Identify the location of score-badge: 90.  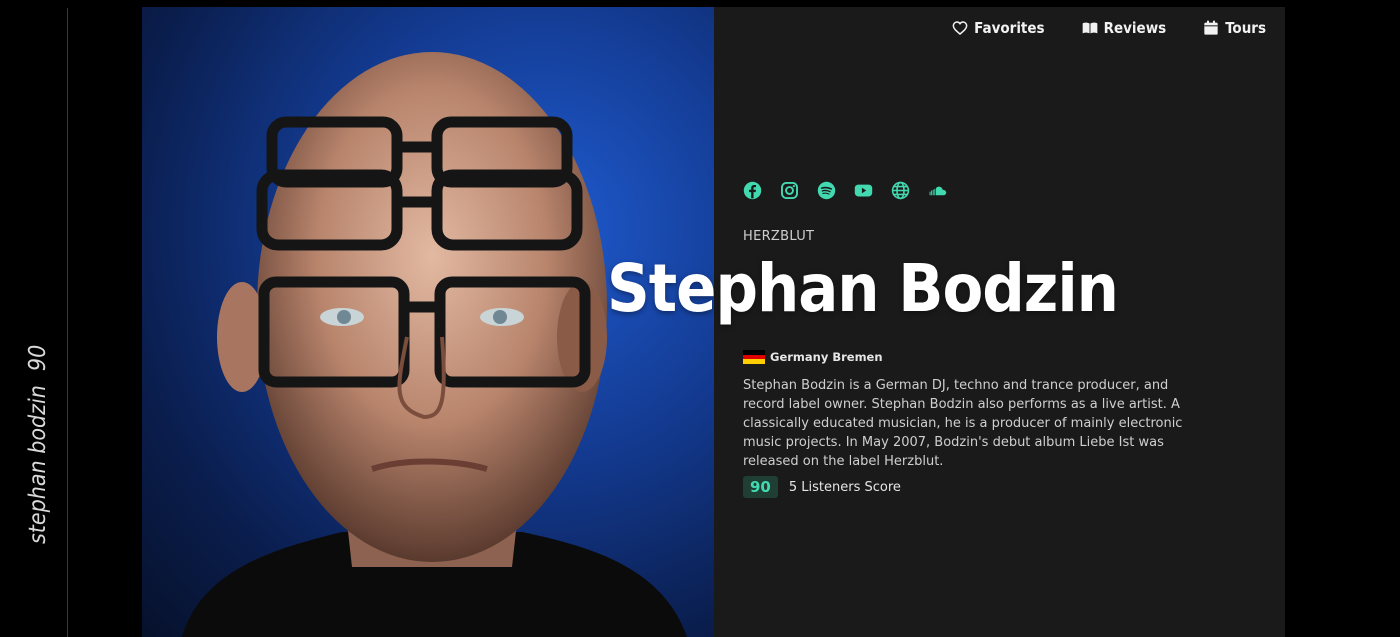
(760, 487).